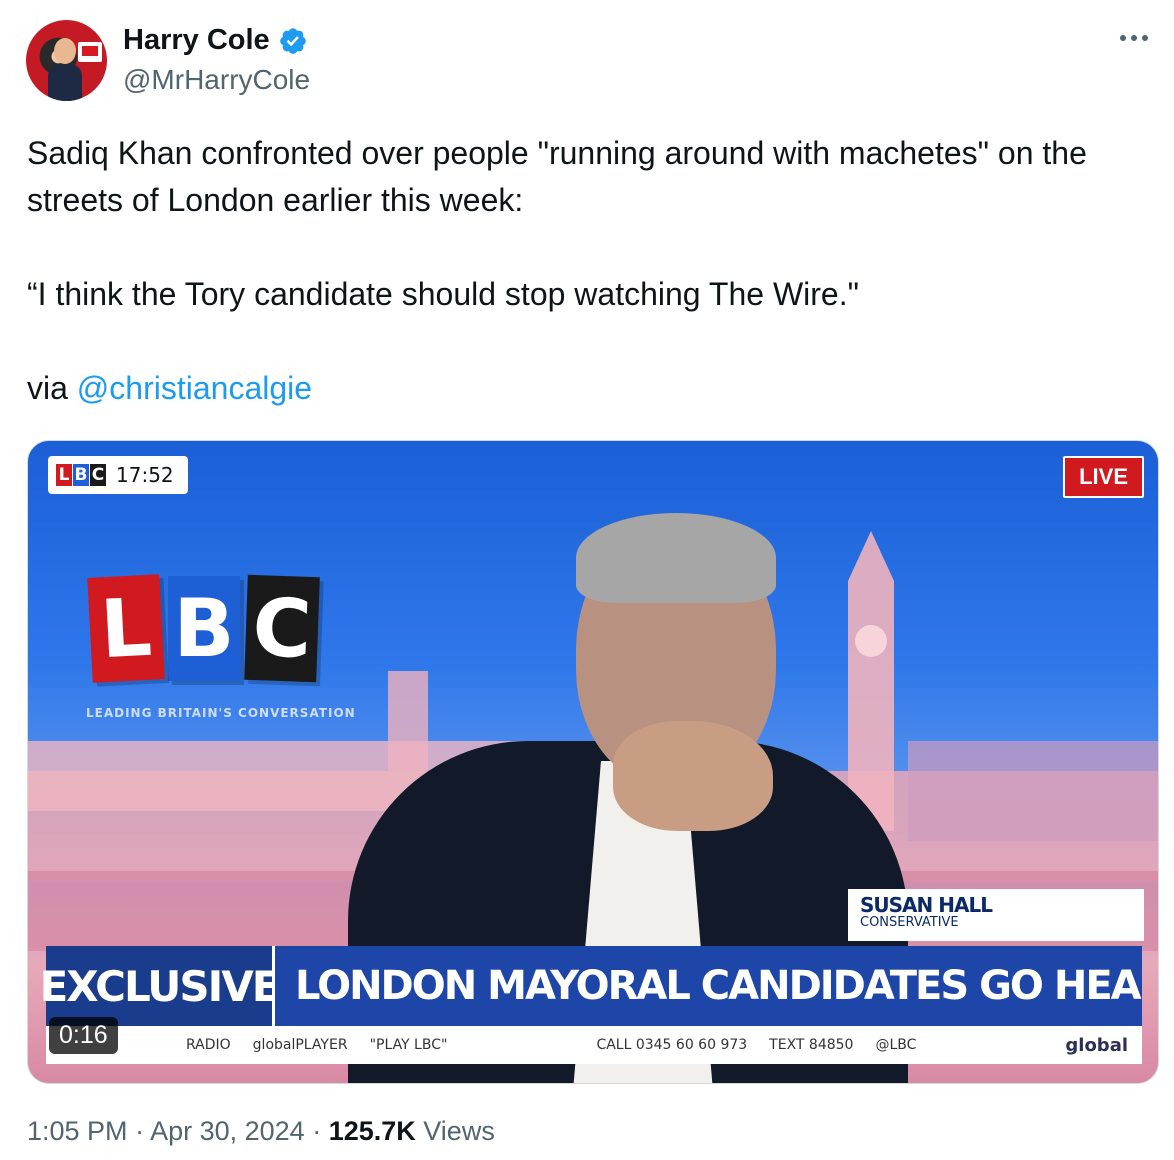 The height and width of the screenshot is (1160, 1174). I want to click on ticker-call: CALL 0345 60 60 973, so click(672, 1045).